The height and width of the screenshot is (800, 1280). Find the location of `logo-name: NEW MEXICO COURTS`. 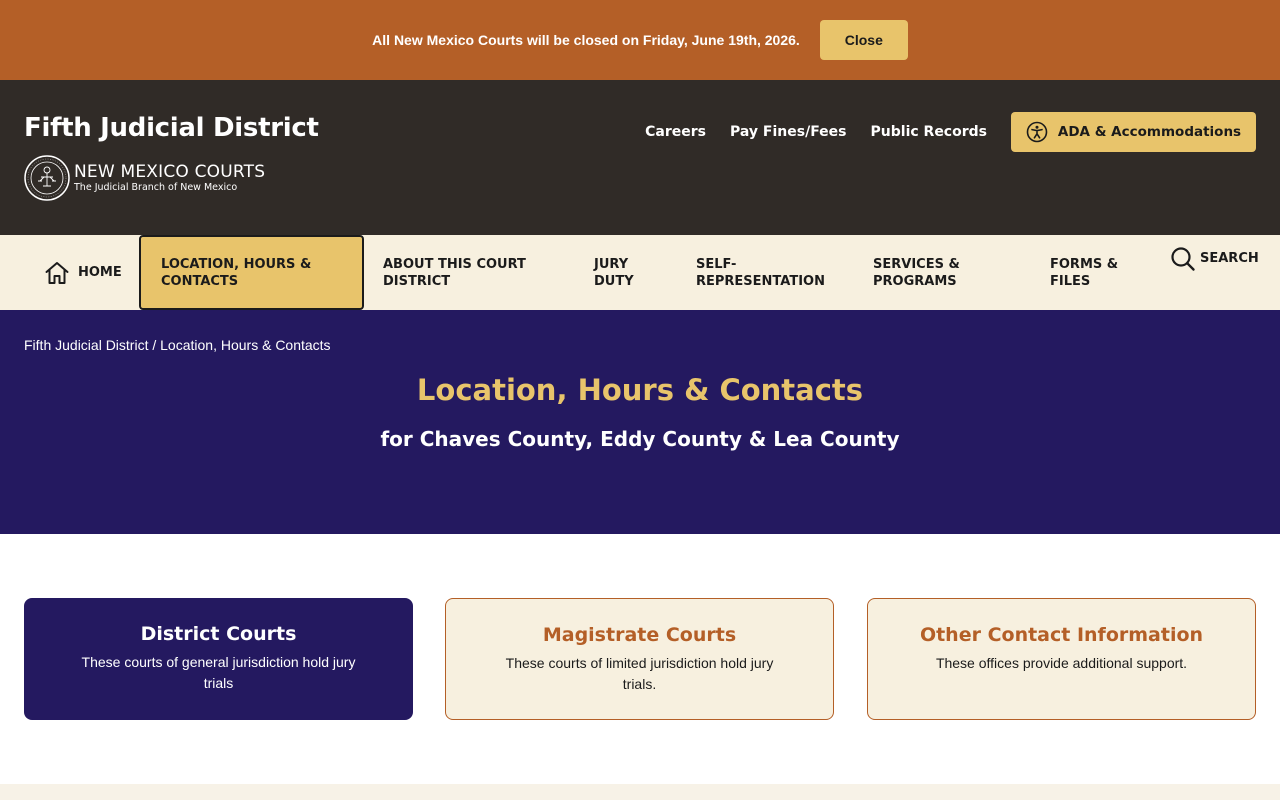

logo-name: NEW MEXICO COURTS is located at coordinates (170, 172).